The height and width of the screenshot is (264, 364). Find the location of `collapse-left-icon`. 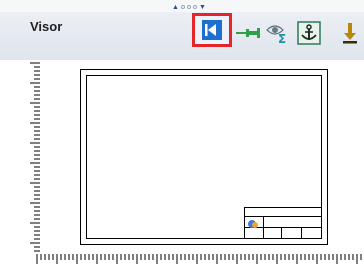

collapse-left-icon is located at coordinates (212, 30).